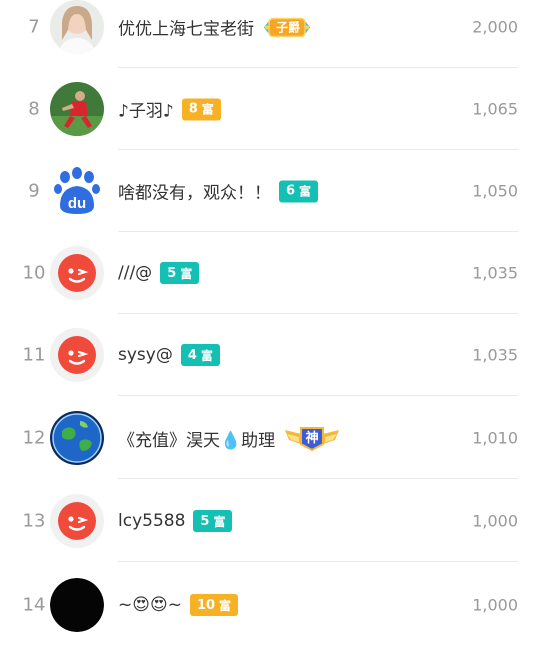 The width and height of the screenshot is (540, 646). I want to click on score: 1,050, so click(495, 191).